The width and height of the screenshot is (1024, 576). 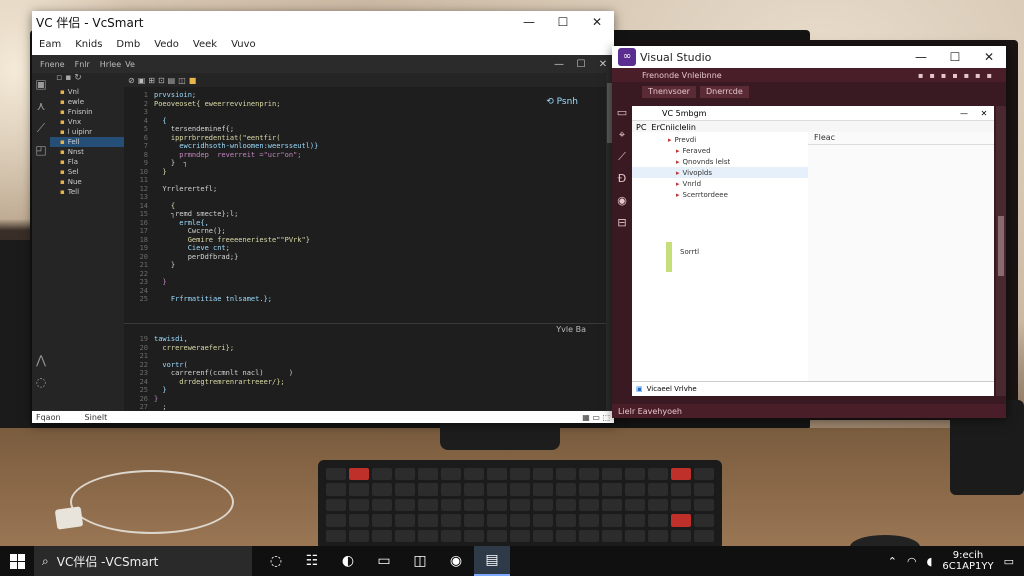 I want to click on solution-tree-item: ▸ Qnovnds lelst, so click(x=720, y=161).